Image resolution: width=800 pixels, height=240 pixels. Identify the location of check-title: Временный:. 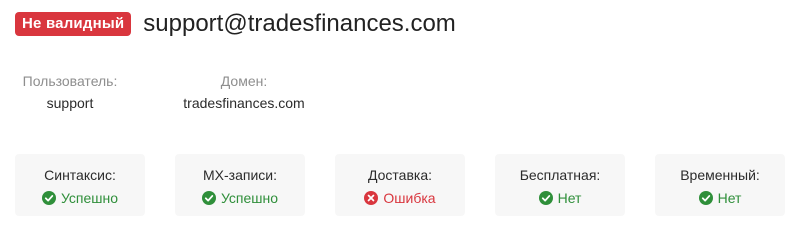
(720, 175).